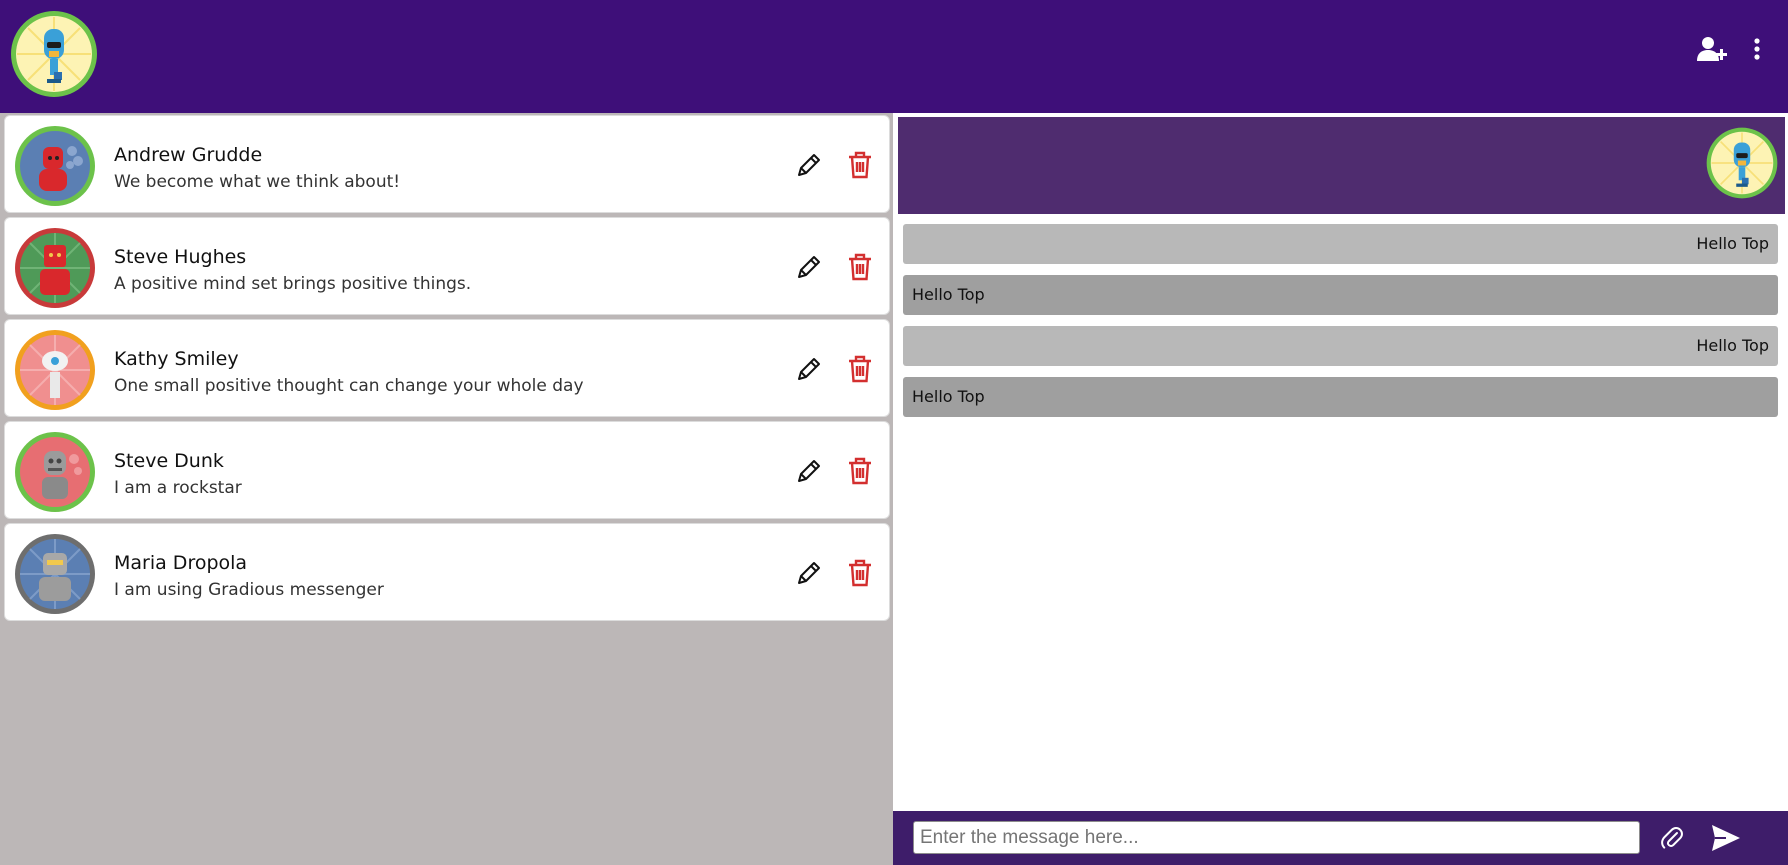  What do you see at coordinates (1672, 838) in the screenshot?
I see `paperclip-icon` at bounding box center [1672, 838].